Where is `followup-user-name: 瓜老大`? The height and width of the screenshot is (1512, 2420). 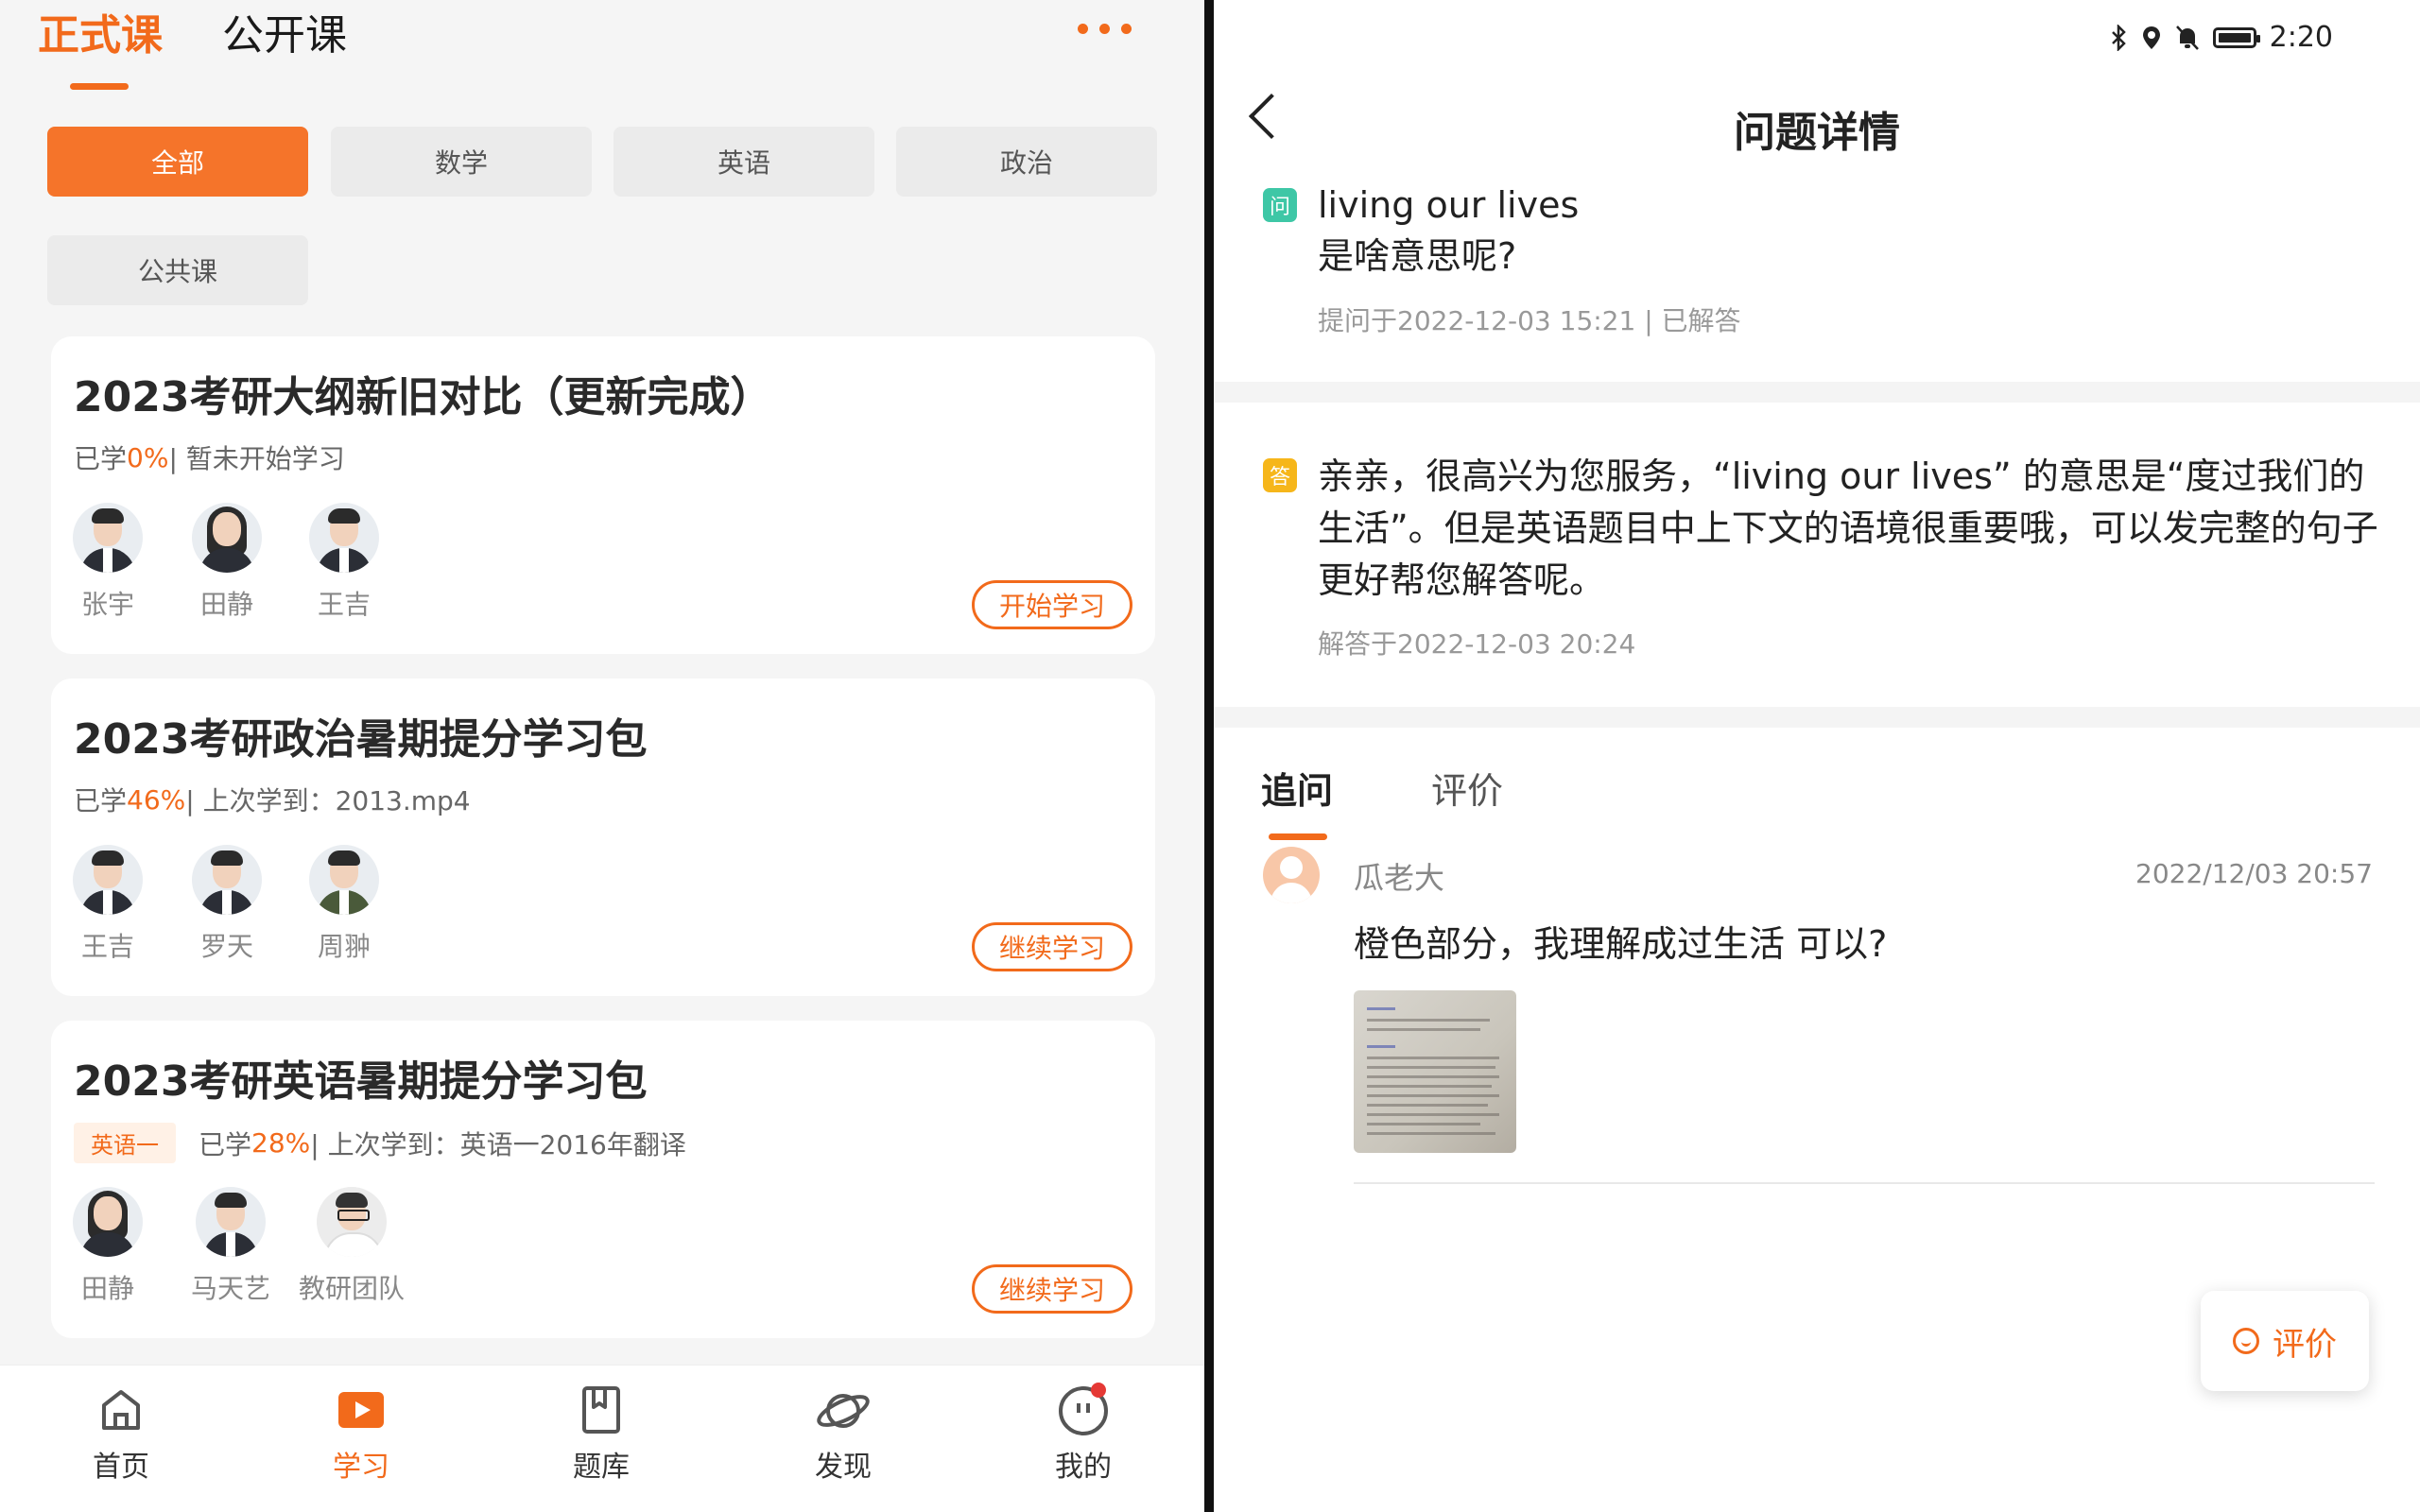
followup-user-name: 瓜老大 is located at coordinates (1399, 878).